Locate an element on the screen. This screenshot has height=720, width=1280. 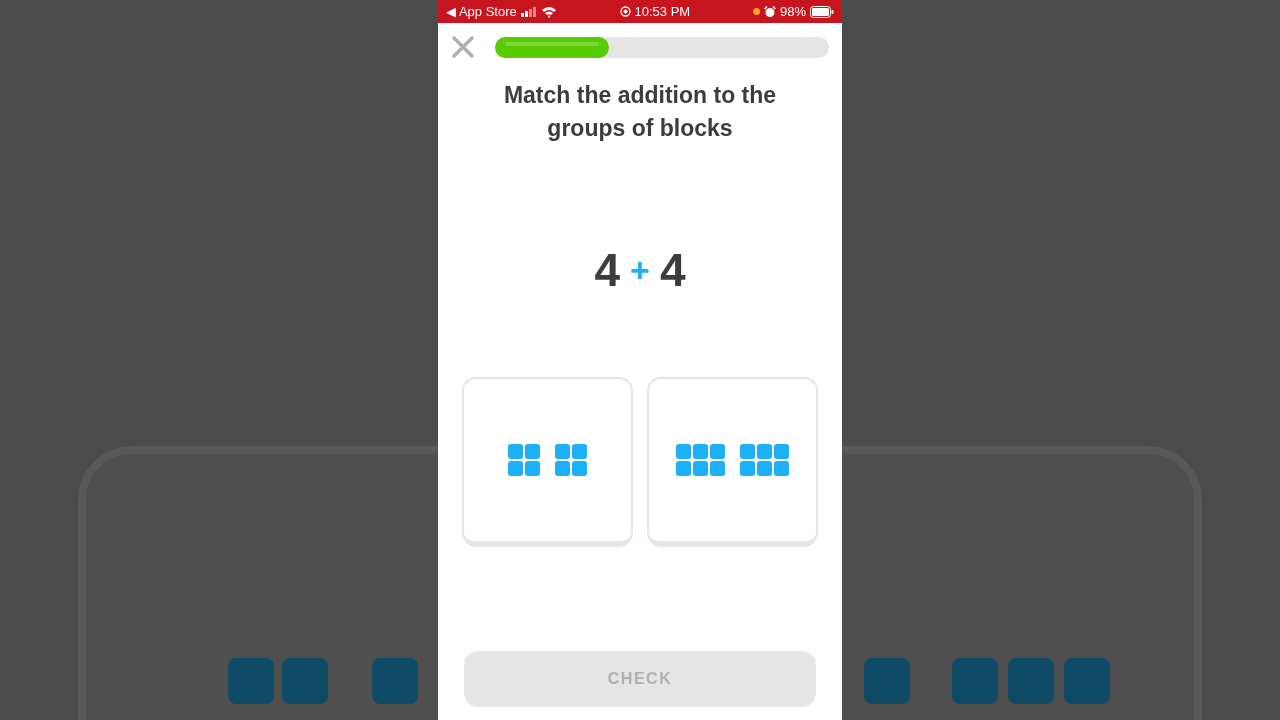
back-link: ◀ App Store is located at coordinates (481, 11).